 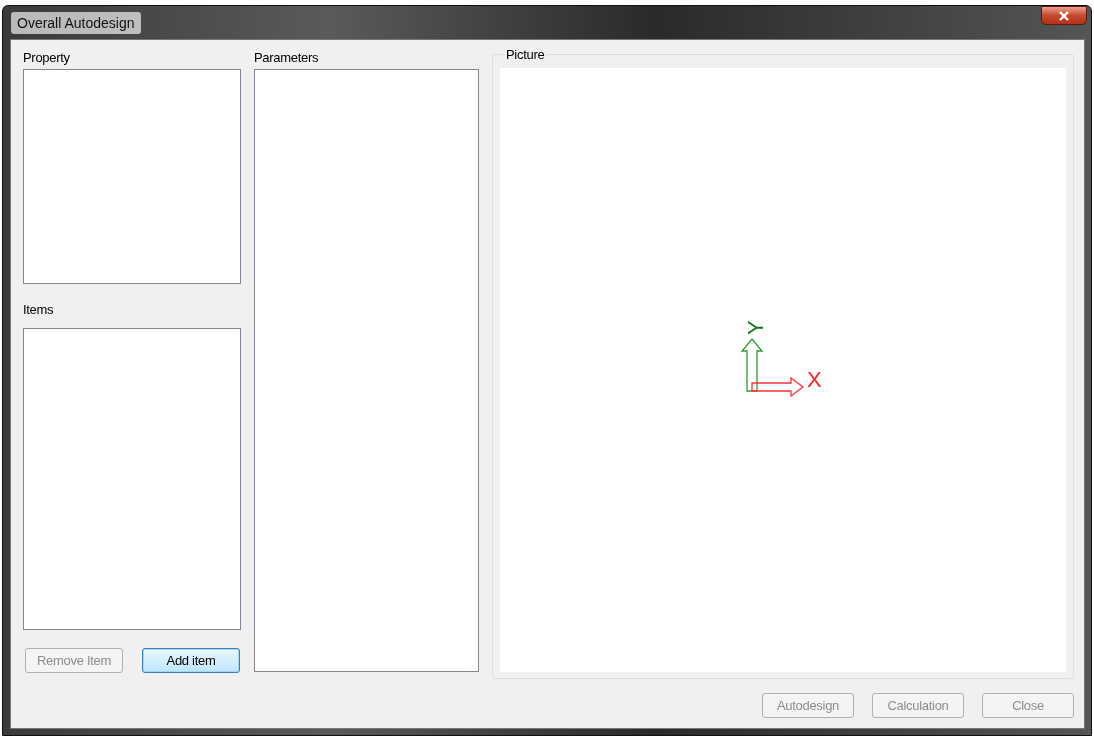 I want to click on property-list, so click(x=132, y=176).